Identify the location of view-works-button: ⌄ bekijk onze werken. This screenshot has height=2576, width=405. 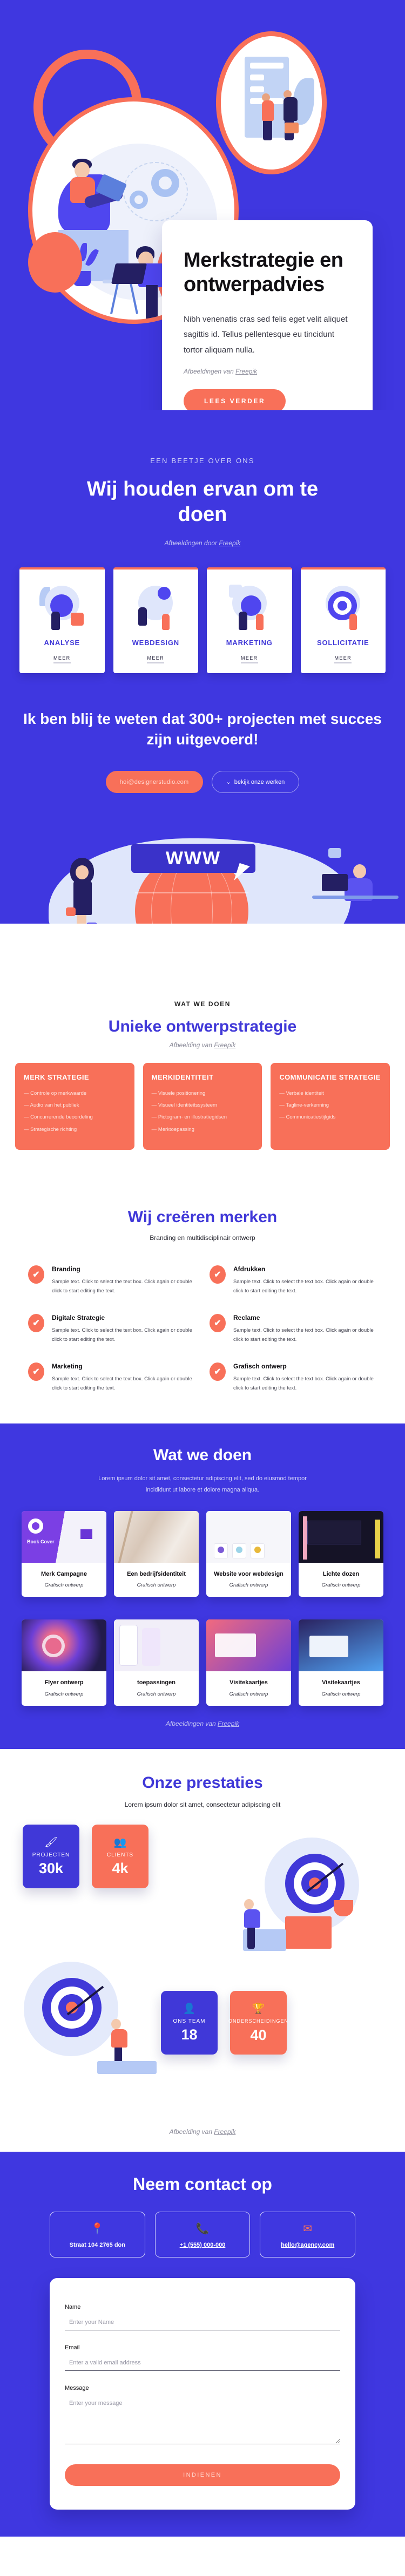
(256, 782).